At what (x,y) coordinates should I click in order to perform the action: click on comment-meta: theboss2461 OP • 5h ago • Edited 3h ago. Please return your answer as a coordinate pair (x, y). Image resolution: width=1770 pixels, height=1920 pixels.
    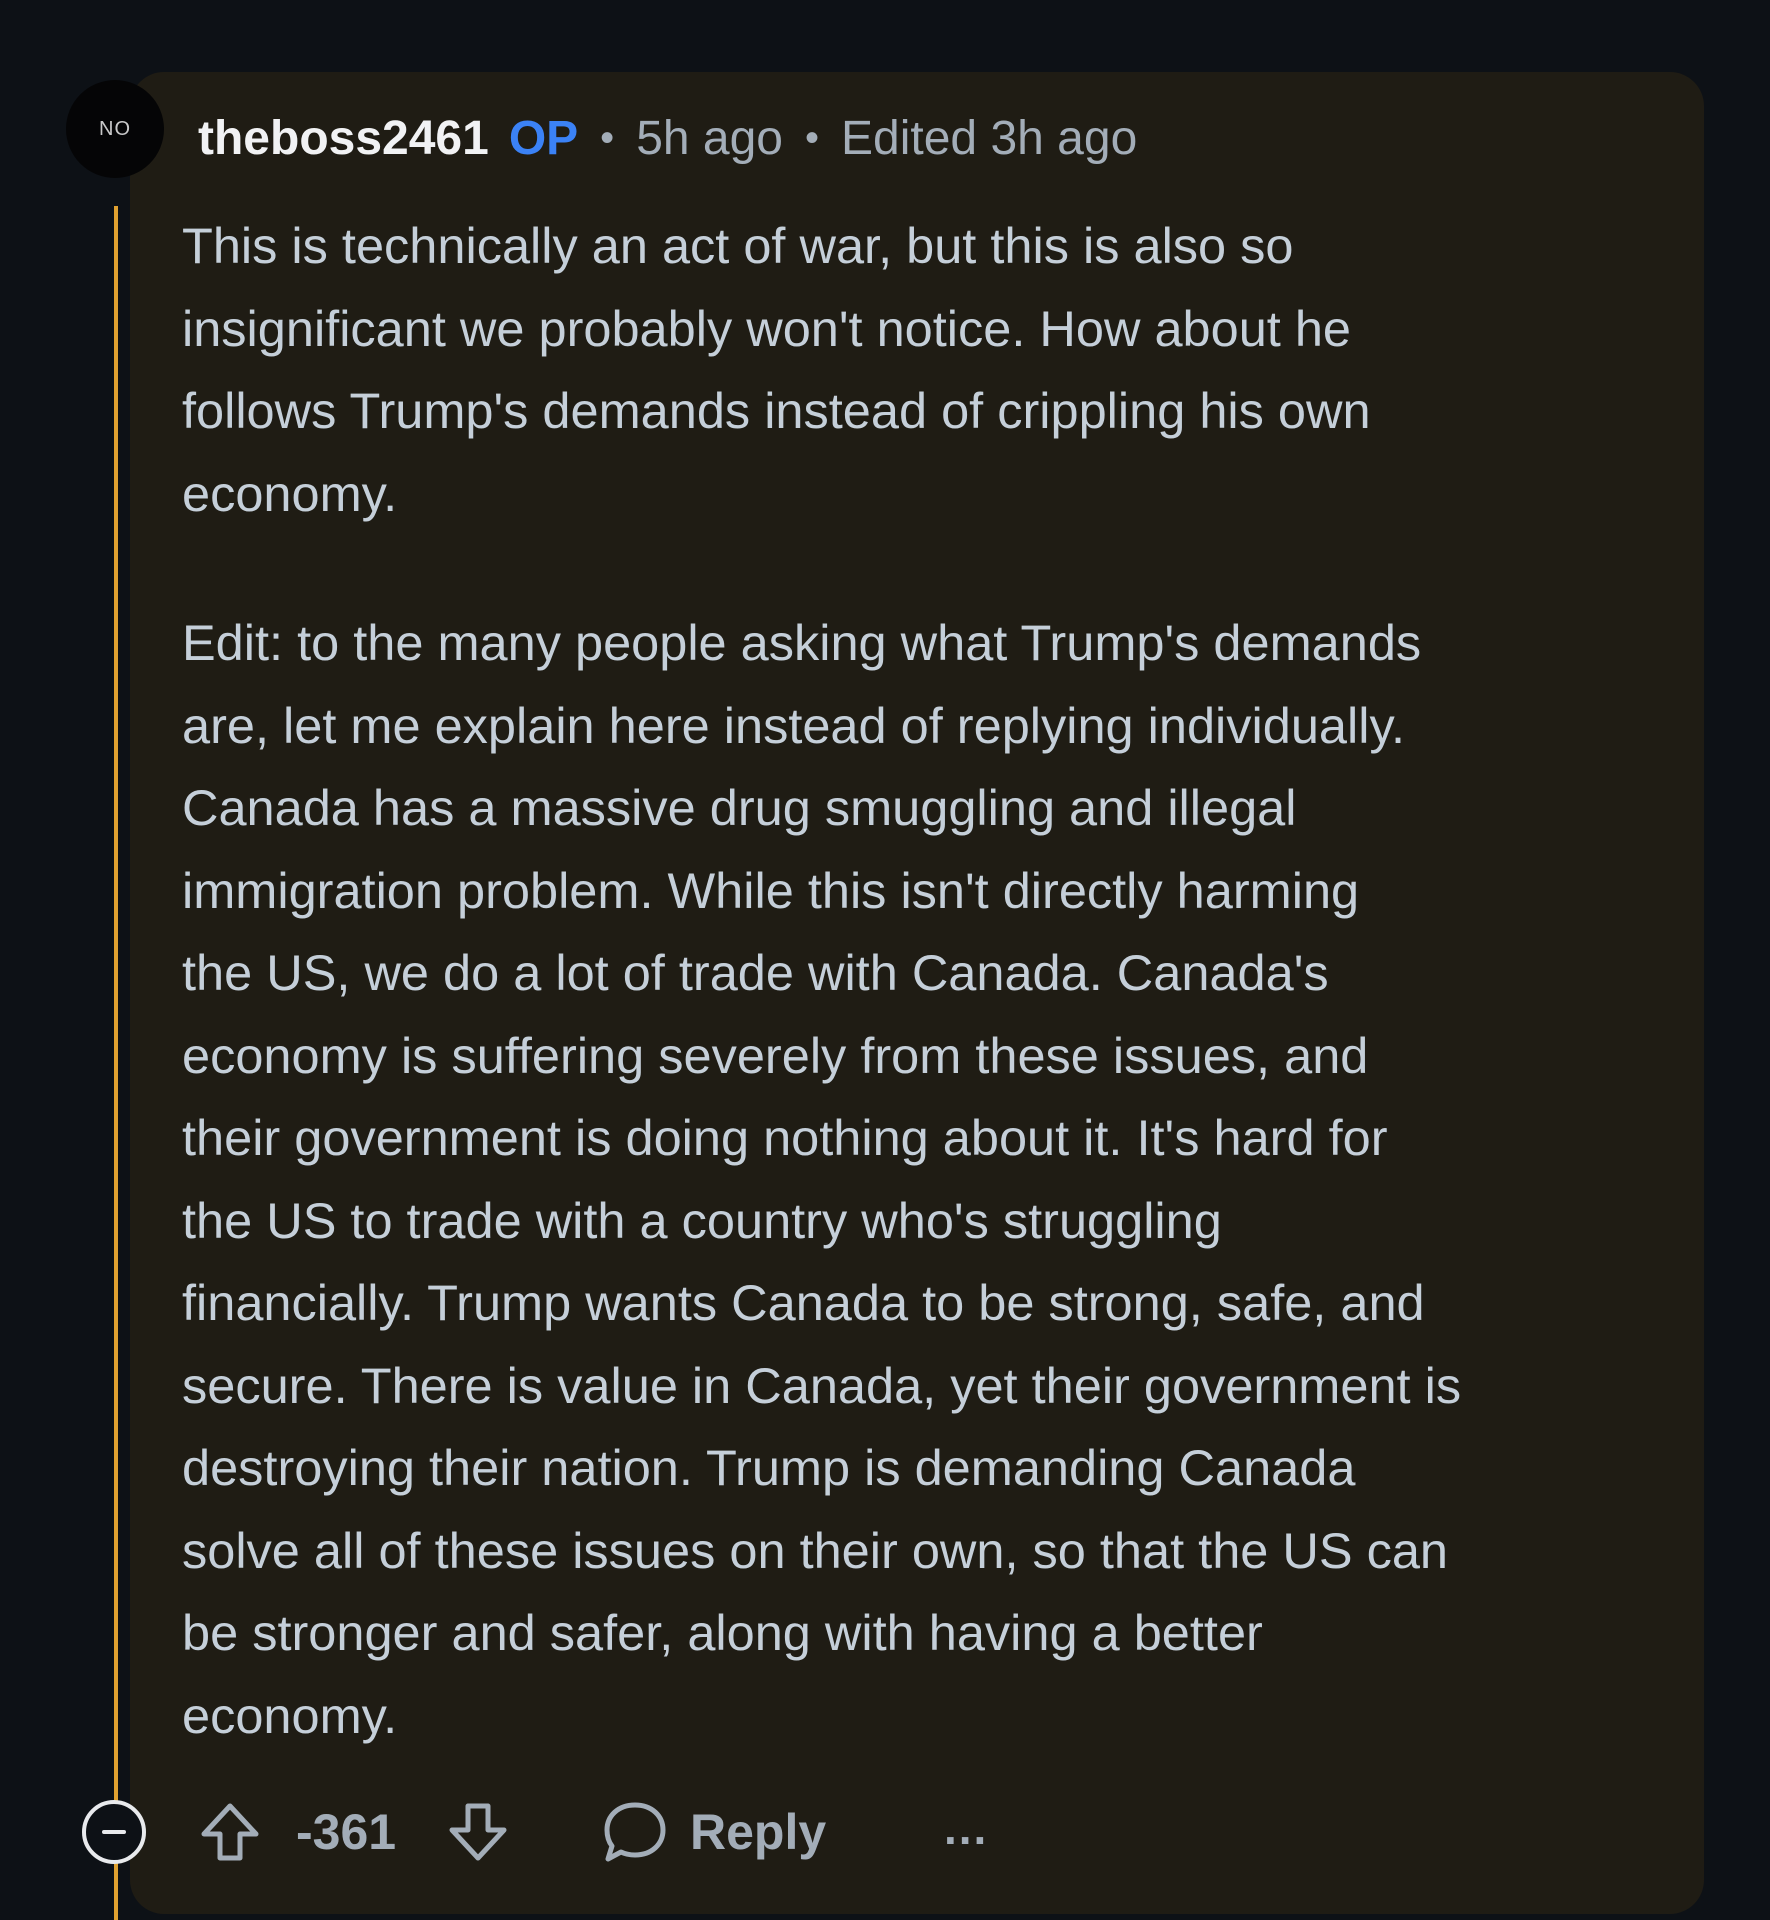
    Looking at the image, I should click on (667, 138).